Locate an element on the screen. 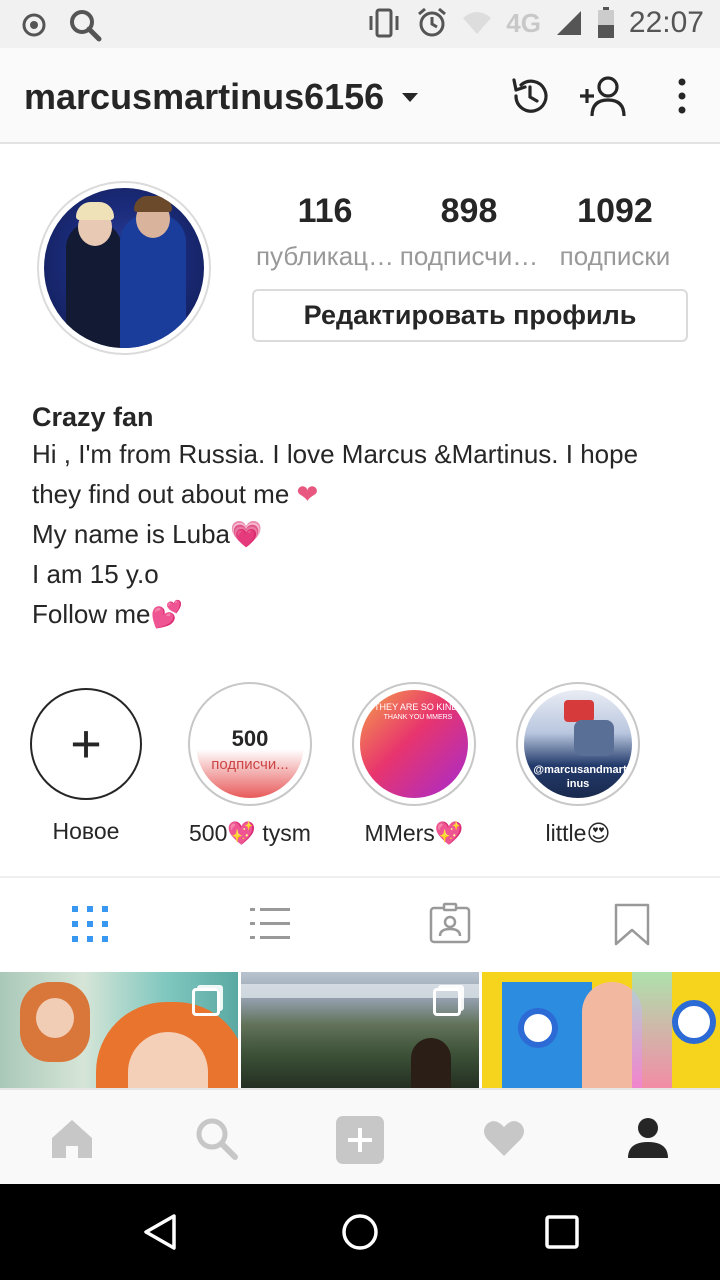 Image resolution: width=720 pixels, height=1280 pixels. highlight-mmers: THEY ARE SO KIND THANK YOU MMERS MMers💖 is located at coordinates (414, 764).